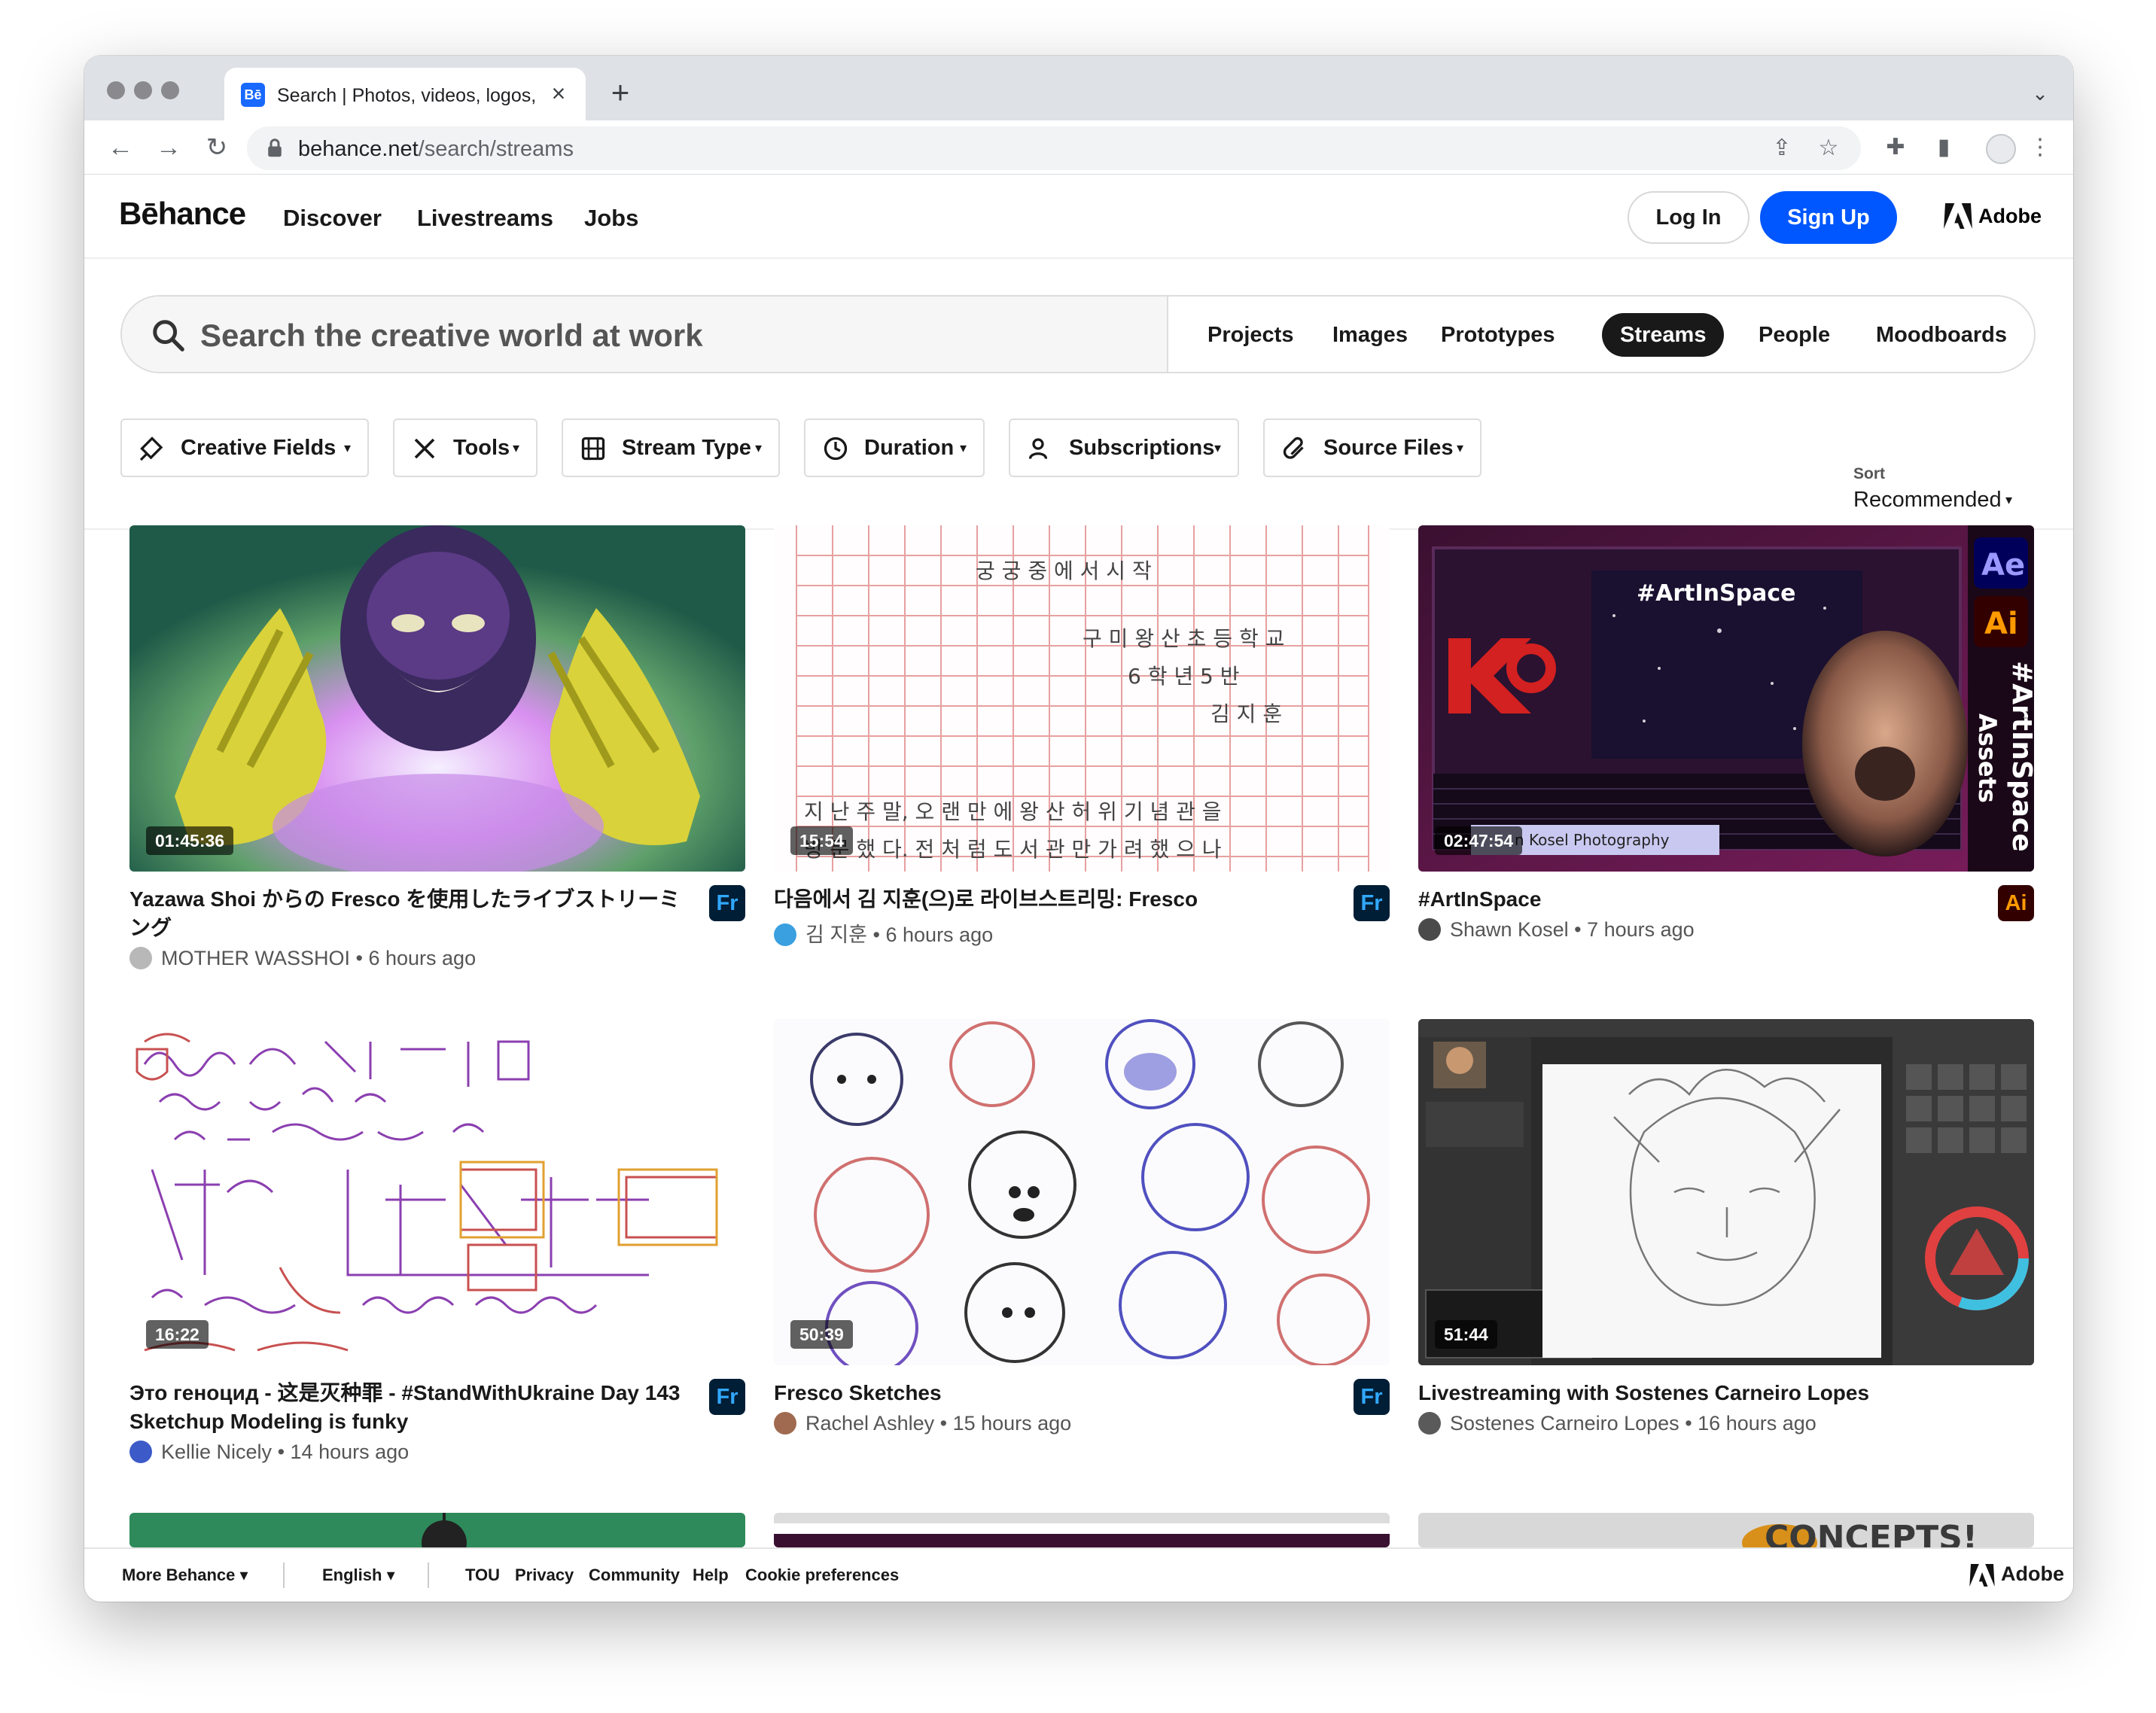  What do you see at coordinates (611, 219) in the screenshot?
I see `nav-jobs: Jobs` at bounding box center [611, 219].